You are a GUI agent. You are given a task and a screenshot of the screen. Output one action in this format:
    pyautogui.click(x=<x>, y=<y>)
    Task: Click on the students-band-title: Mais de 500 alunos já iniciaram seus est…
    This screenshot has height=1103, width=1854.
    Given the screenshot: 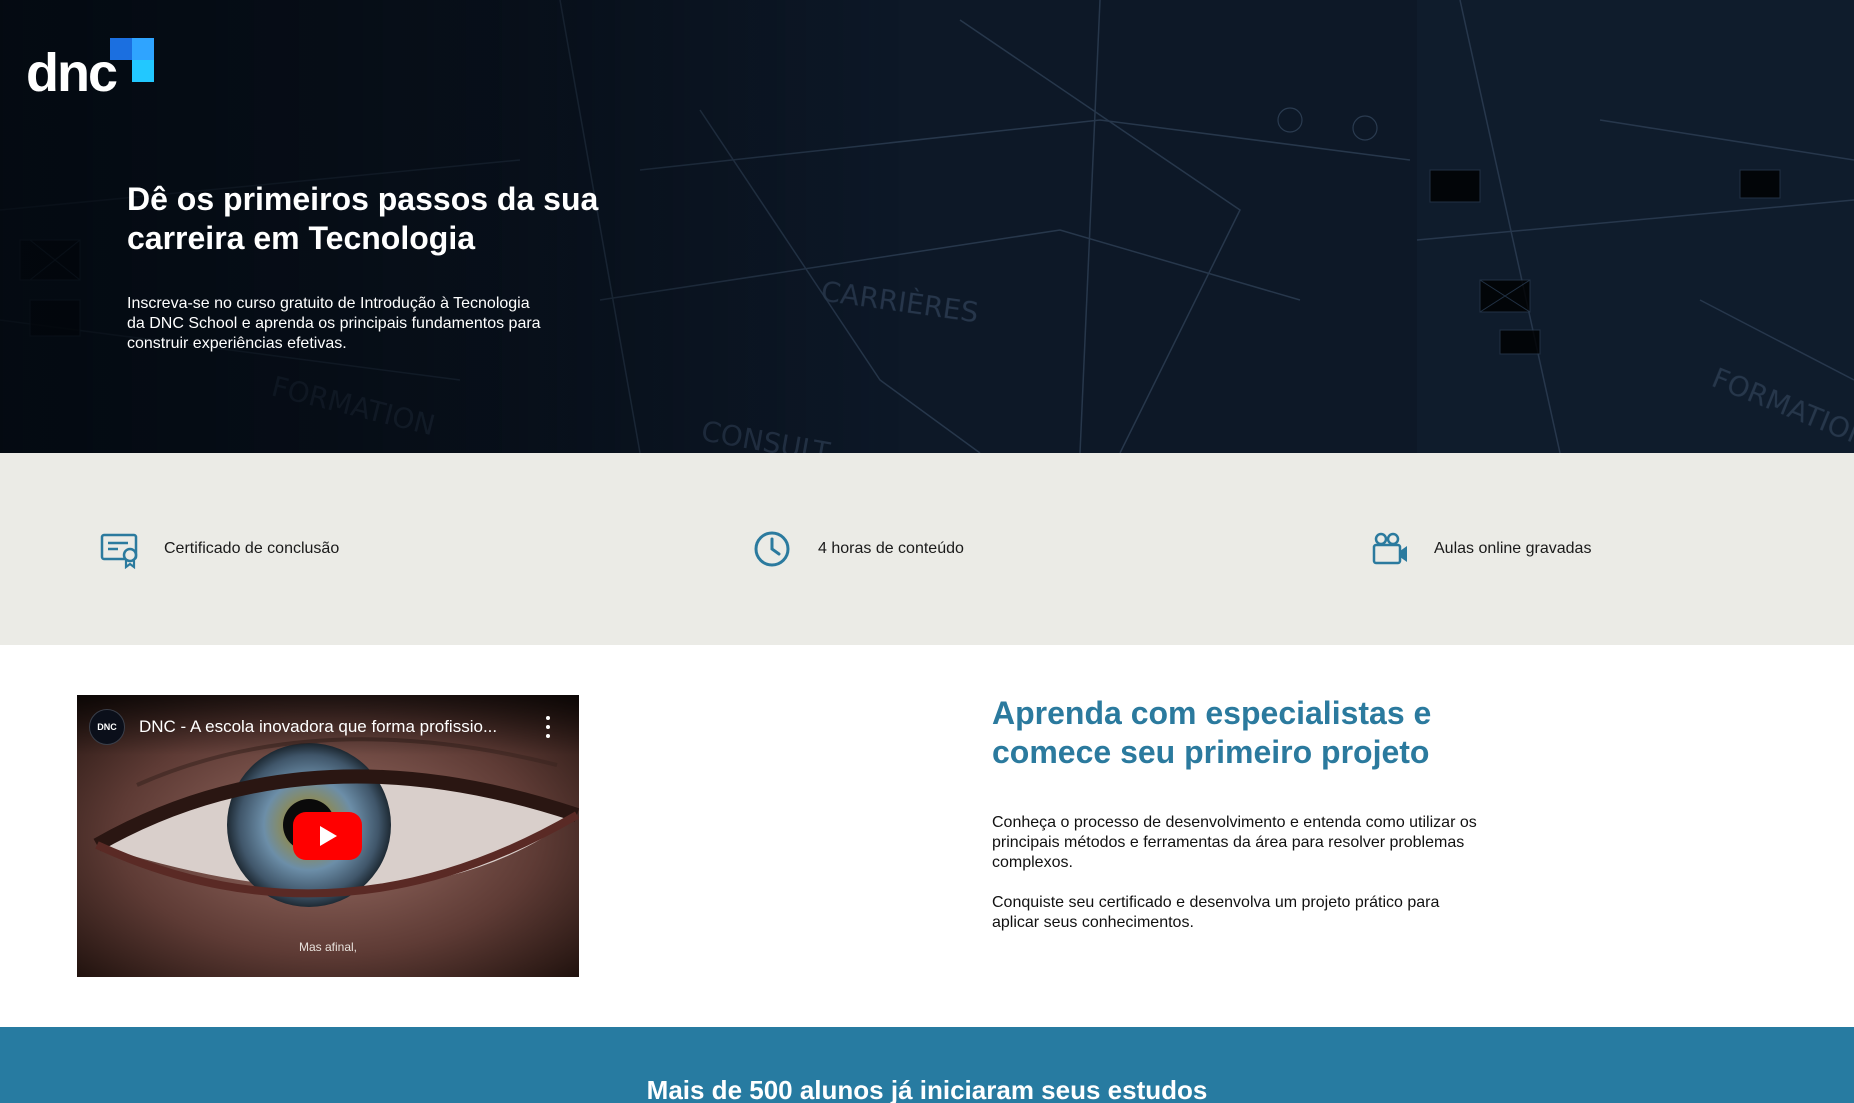 What is the action you would take?
    pyautogui.click(x=927, y=1089)
    